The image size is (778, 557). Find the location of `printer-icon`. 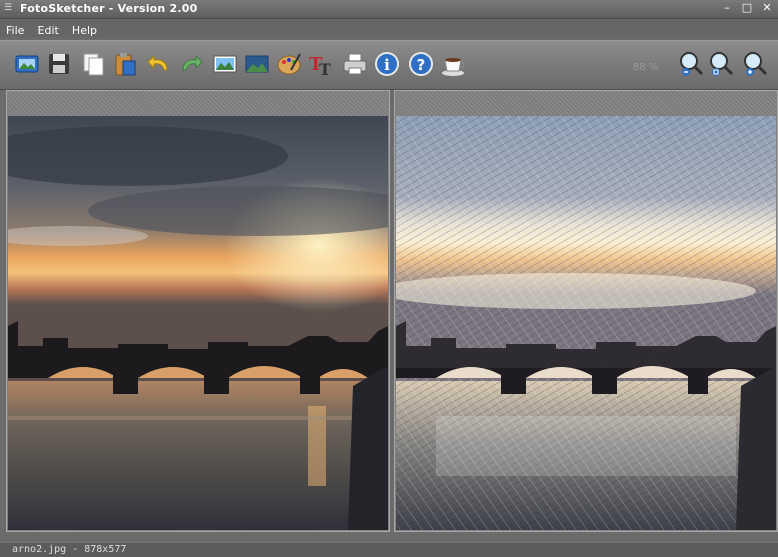

printer-icon is located at coordinates (355, 64).